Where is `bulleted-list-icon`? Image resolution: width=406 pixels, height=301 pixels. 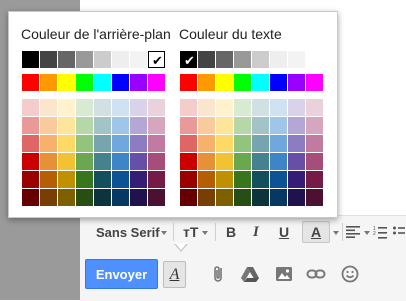 bulleted-list-icon is located at coordinates (399, 232).